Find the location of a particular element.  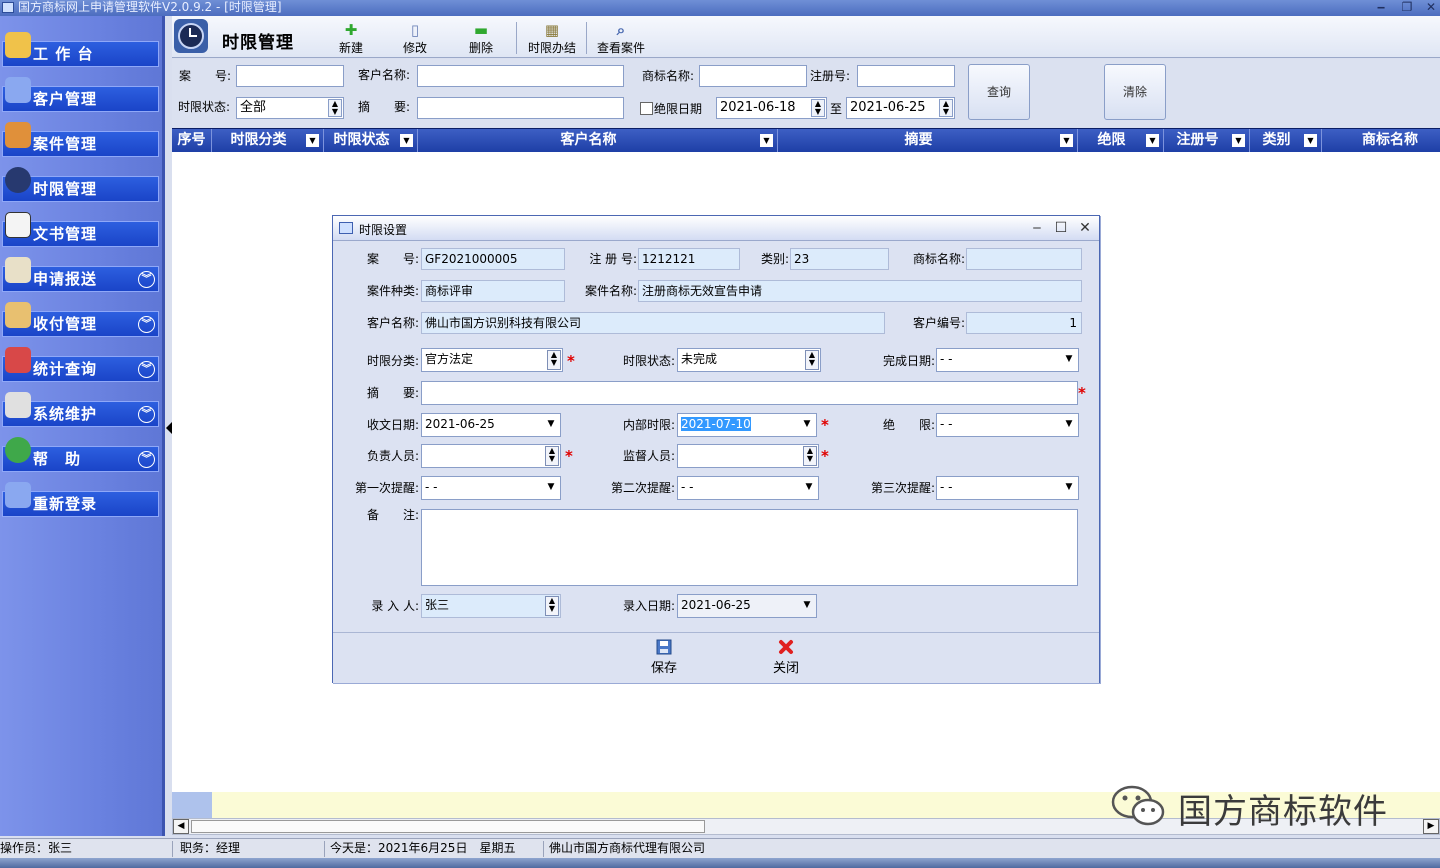

entry-date-picker: 2021-06-25 ▼ is located at coordinates (747, 606).